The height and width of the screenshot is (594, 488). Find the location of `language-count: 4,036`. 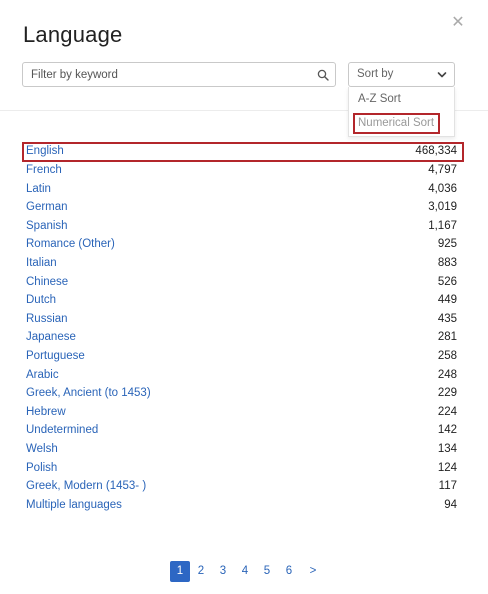

language-count: 4,036 is located at coordinates (442, 188).